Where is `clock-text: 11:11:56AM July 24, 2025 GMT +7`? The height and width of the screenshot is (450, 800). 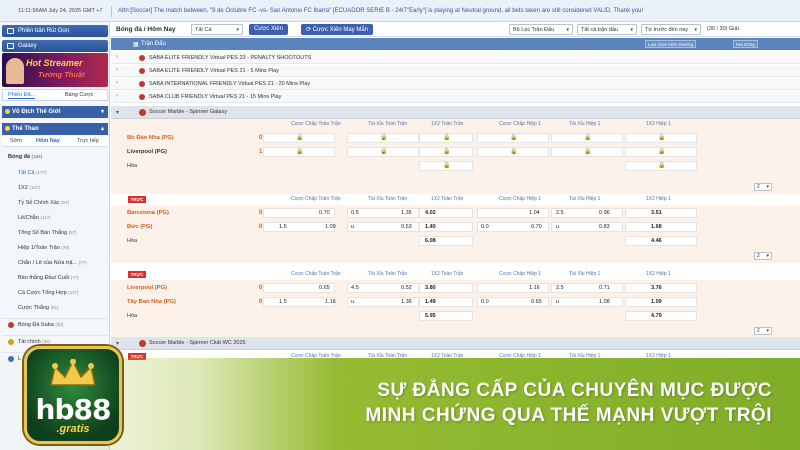
clock-text: 11:11:56AM July 24, 2025 GMT +7 is located at coordinates (60, 11).